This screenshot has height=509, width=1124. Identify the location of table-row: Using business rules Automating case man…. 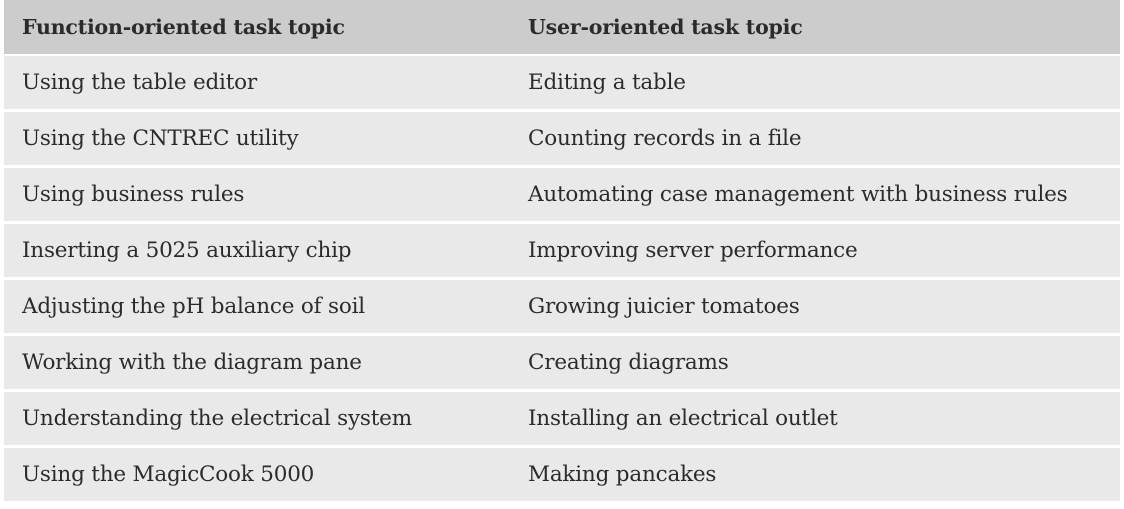
(562, 196).